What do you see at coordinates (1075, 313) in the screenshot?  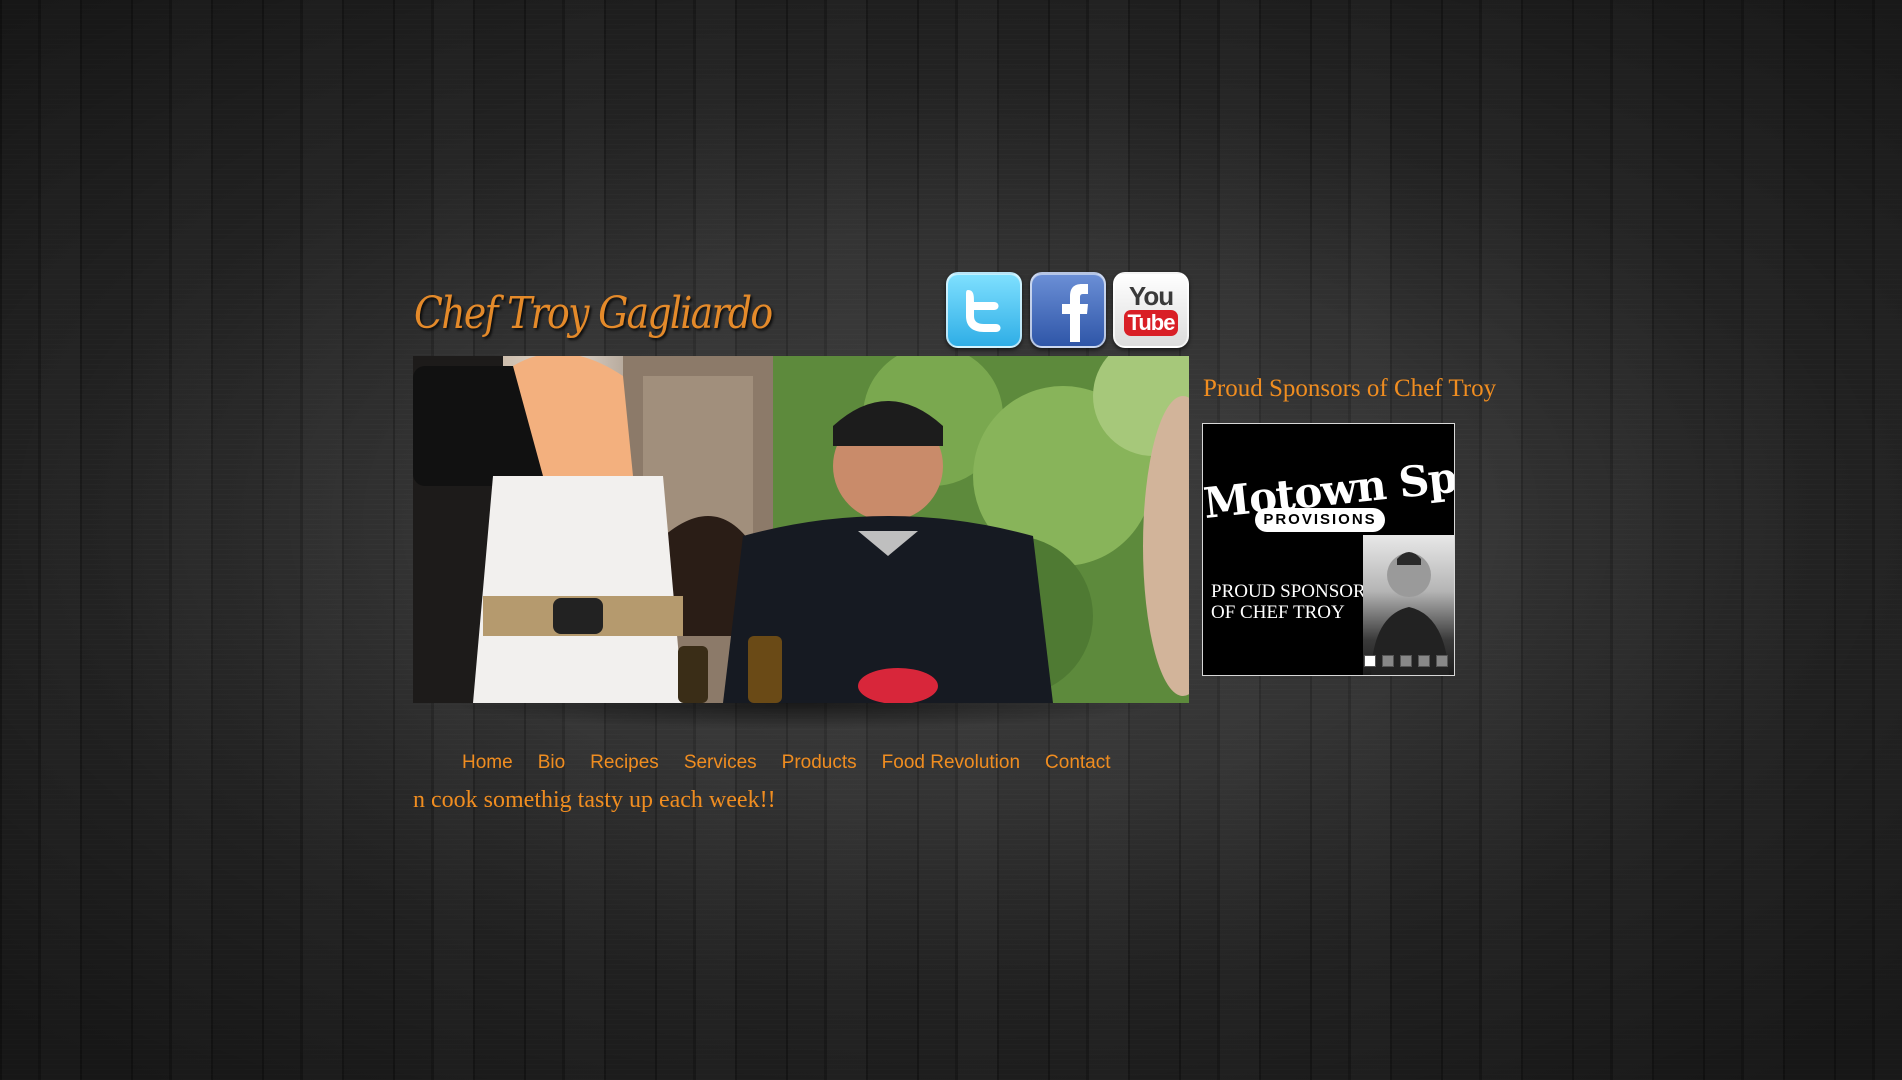 I see `facebook-icon` at bounding box center [1075, 313].